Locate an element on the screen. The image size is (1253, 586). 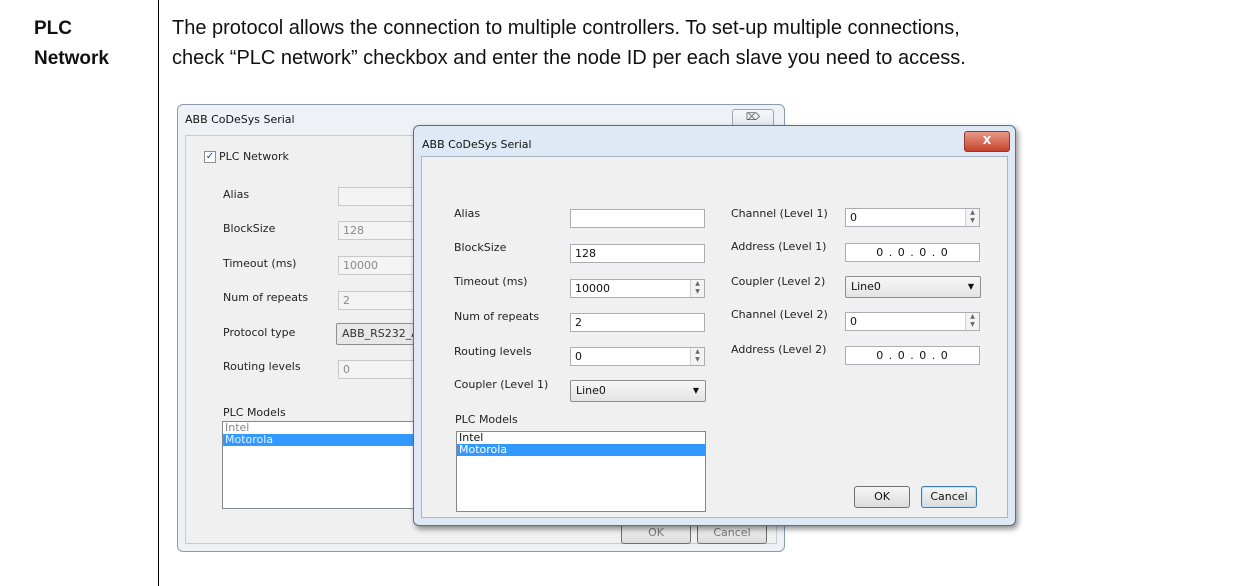
address2-label: Address (Level 2) is located at coordinates (779, 349).